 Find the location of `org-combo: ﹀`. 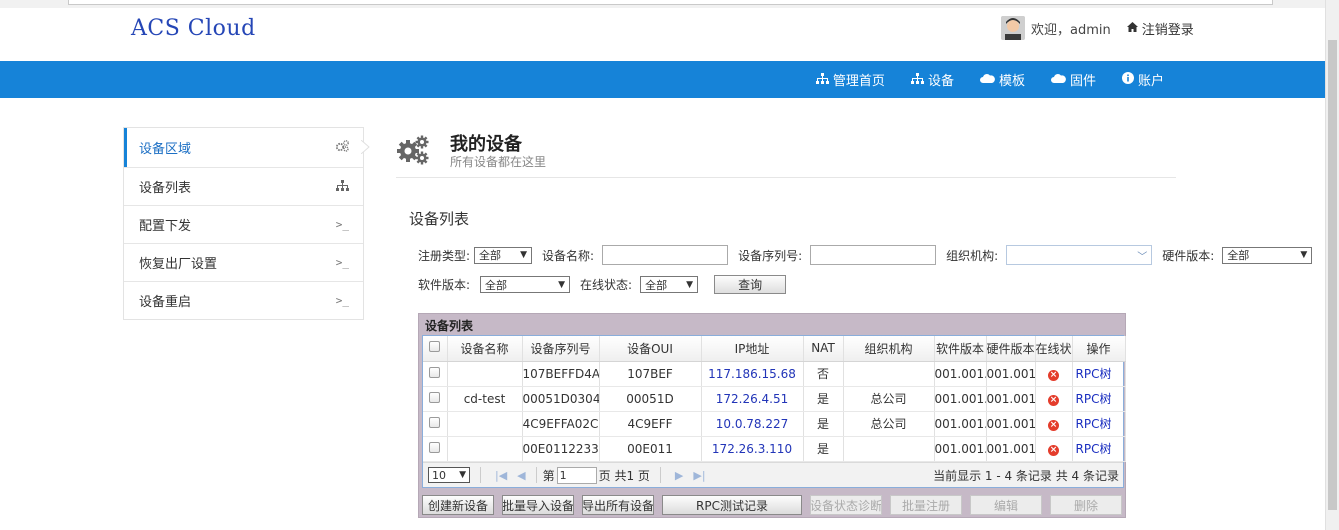

org-combo: ﹀ is located at coordinates (1079, 255).